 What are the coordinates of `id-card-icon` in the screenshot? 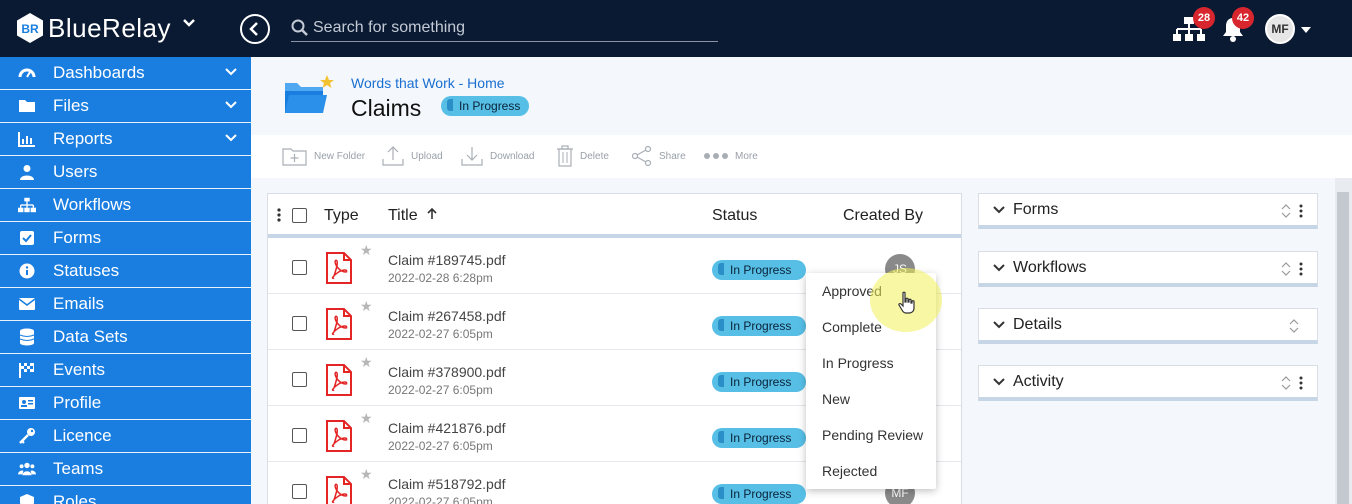 It's located at (27, 403).